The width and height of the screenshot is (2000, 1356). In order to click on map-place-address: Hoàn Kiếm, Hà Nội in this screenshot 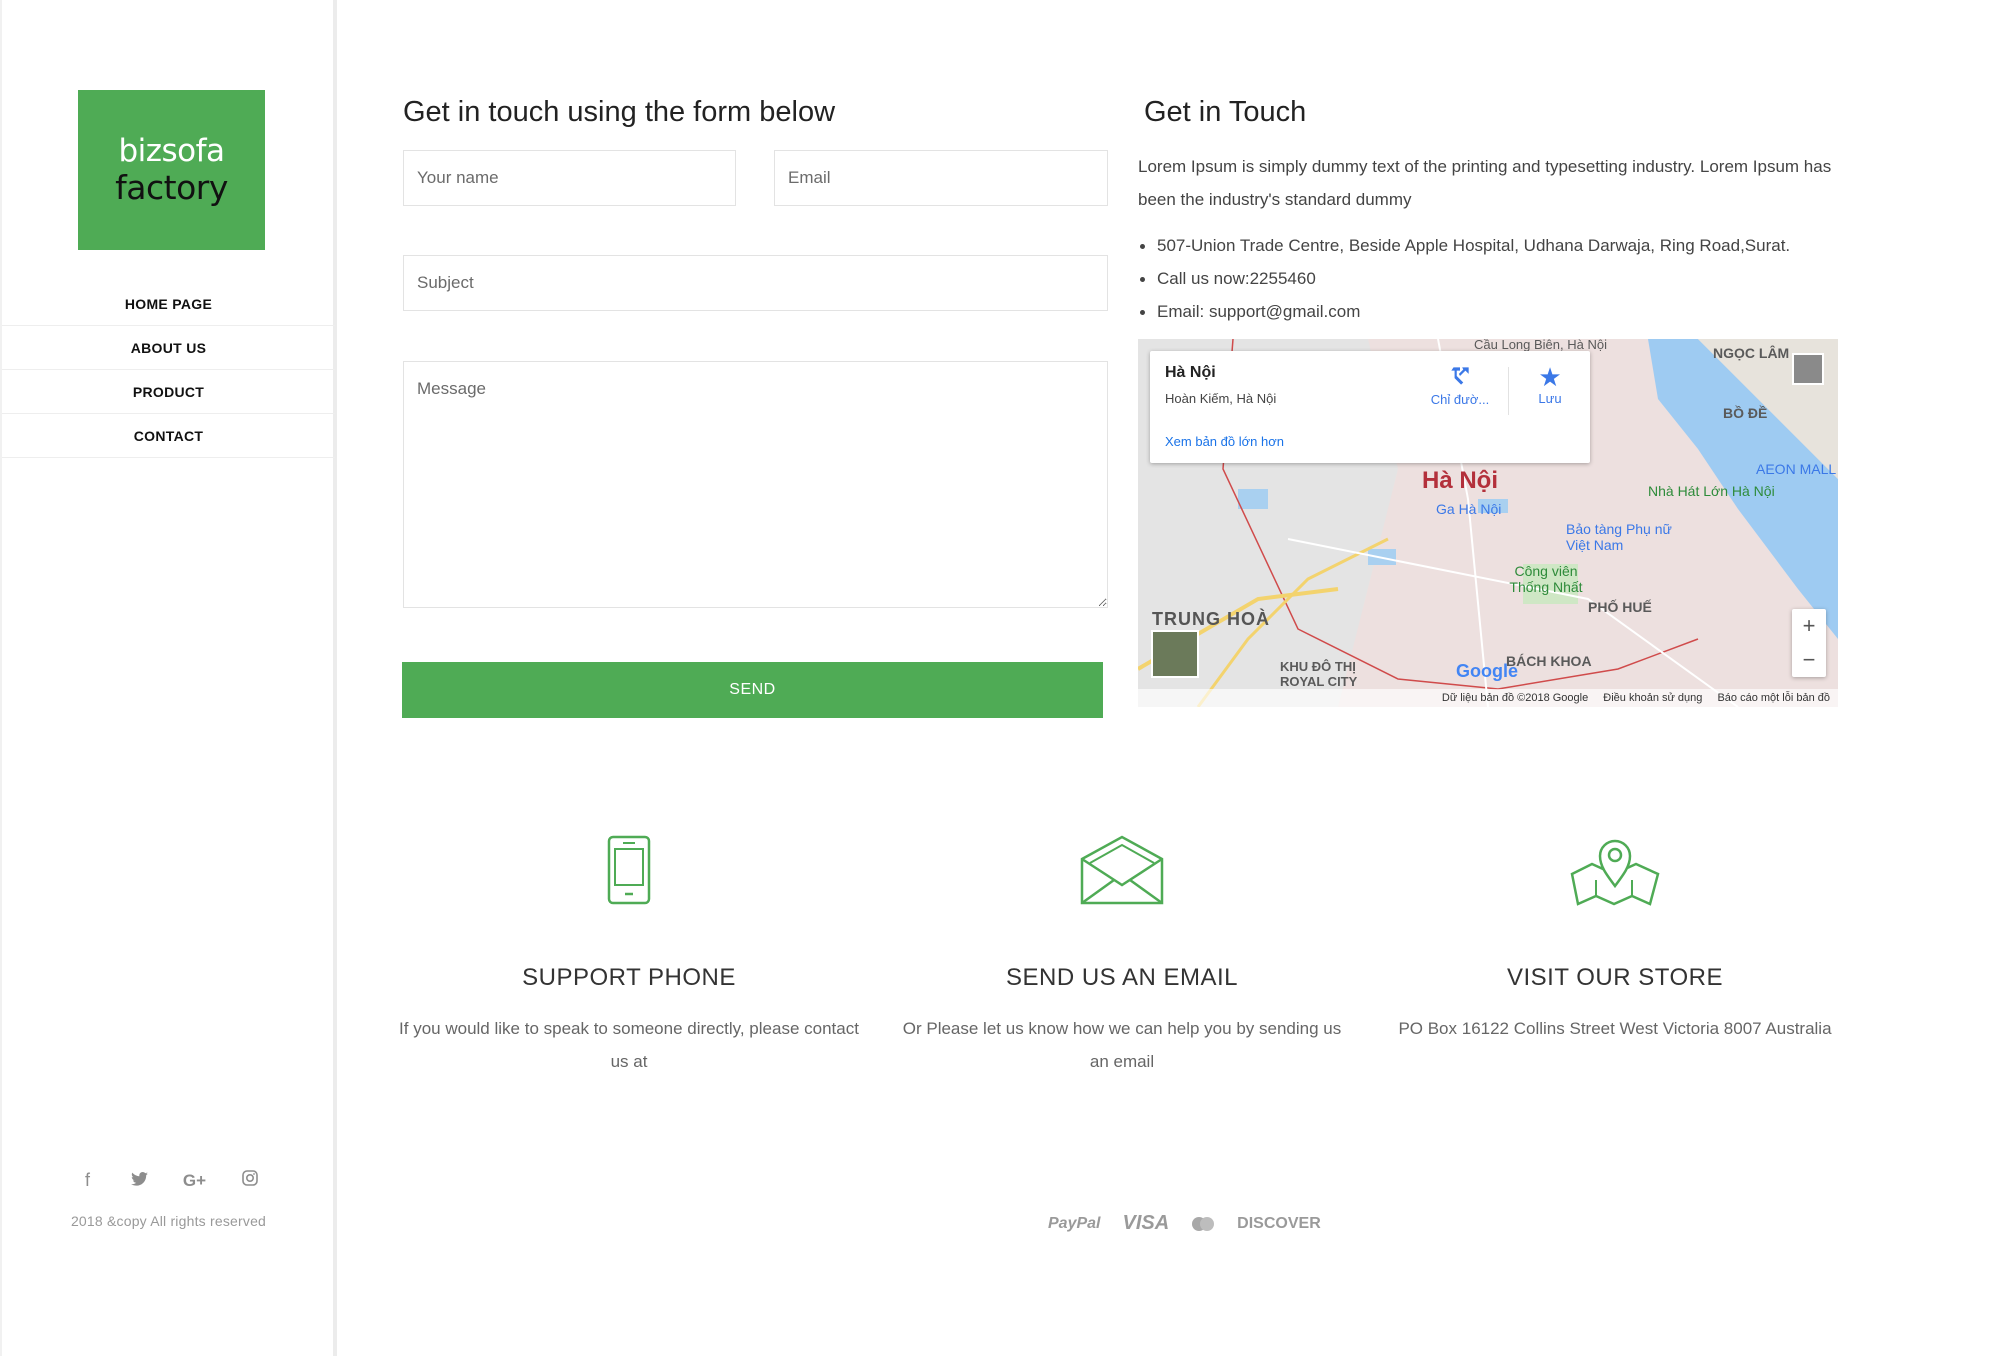, I will do `click(1221, 398)`.